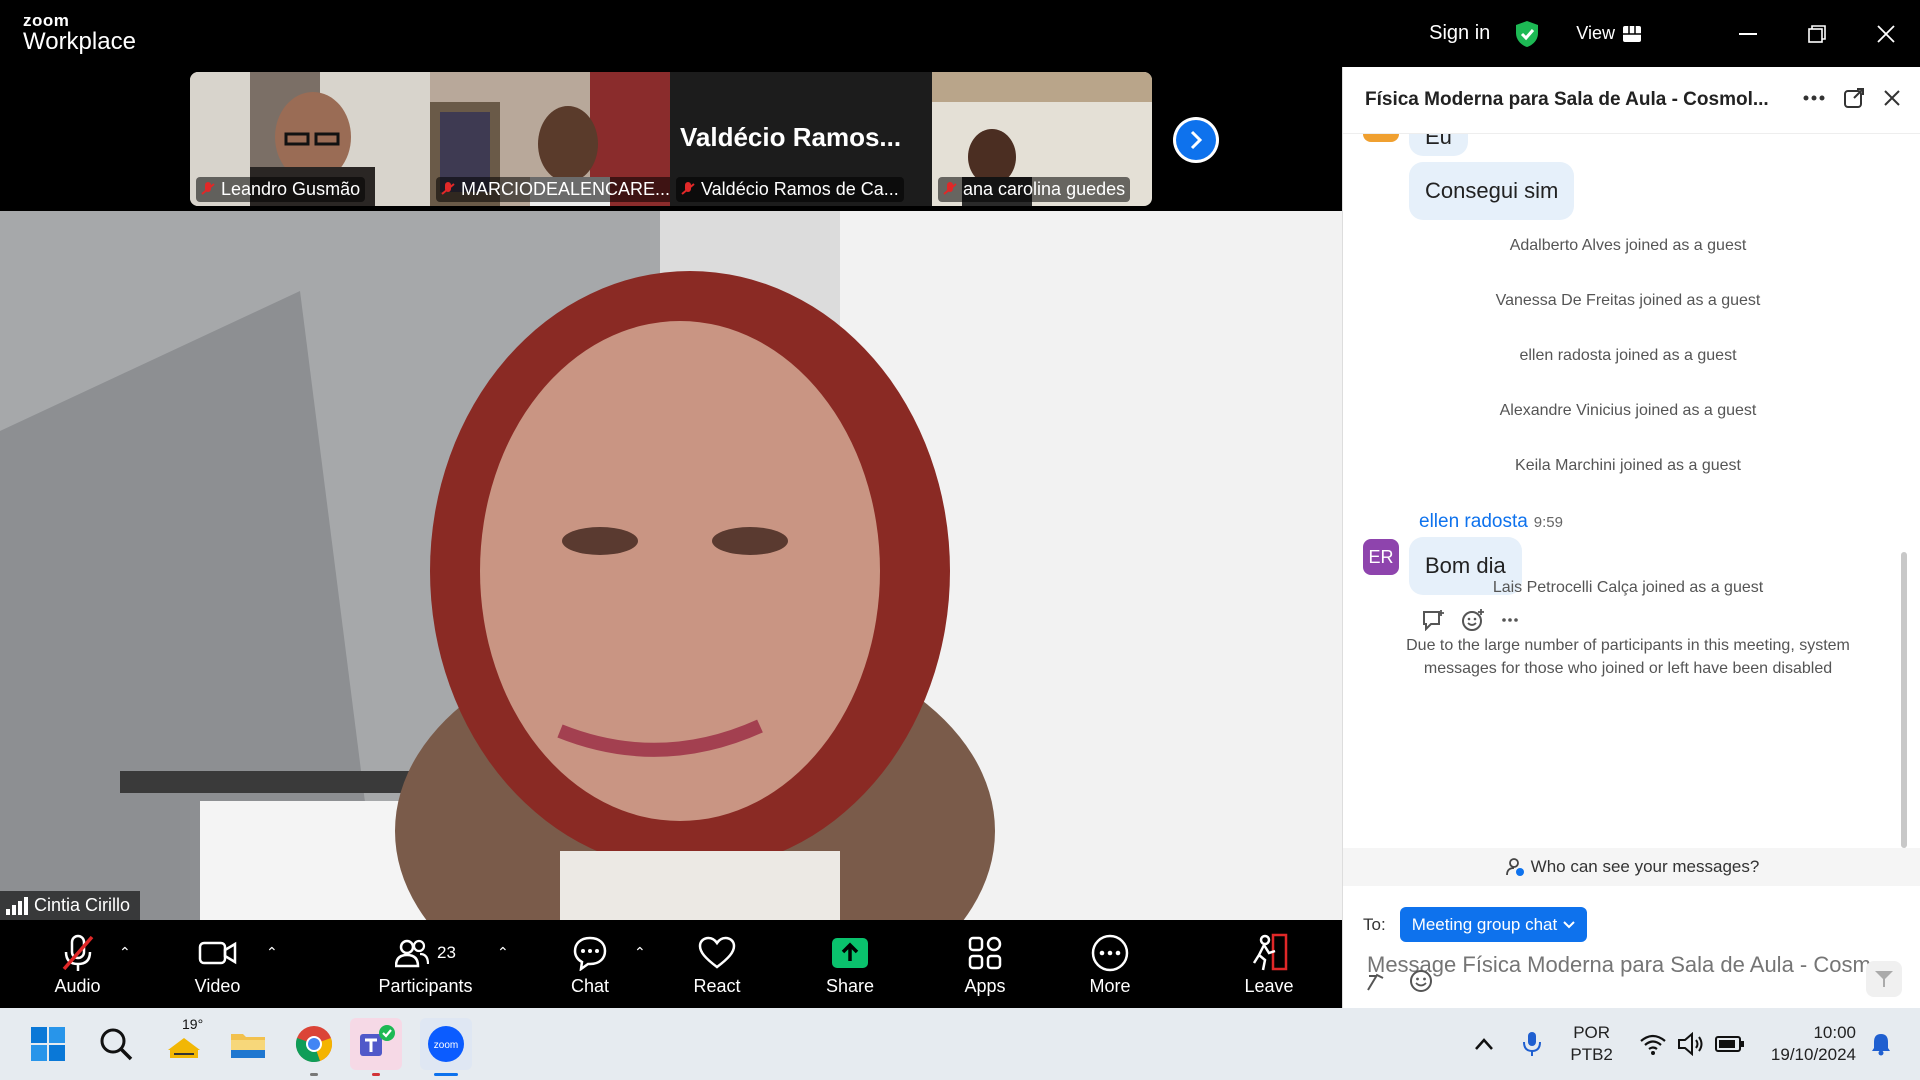 The image size is (1920, 1080). Describe the element at coordinates (193, 1024) in the screenshot. I see `weather-temp: 19°` at that location.